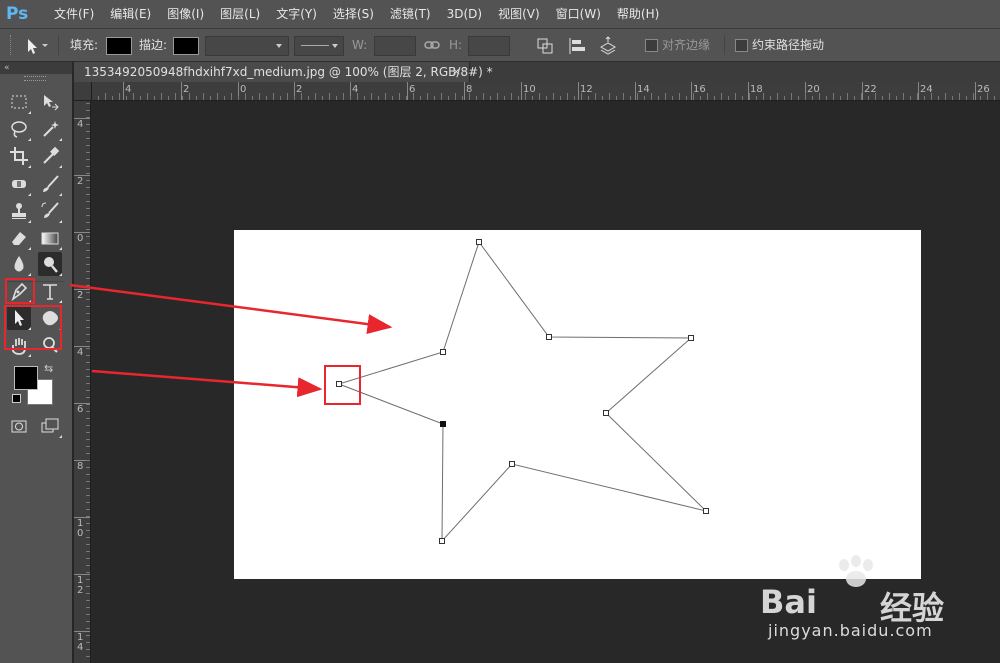 The image size is (1000, 663). What do you see at coordinates (50, 102) in the screenshot?
I see `move-tool` at bounding box center [50, 102].